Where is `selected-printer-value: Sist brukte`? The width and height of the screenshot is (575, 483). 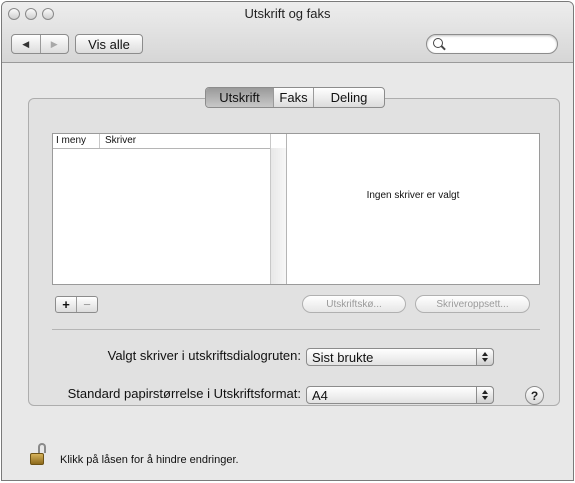 selected-printer-value: Sist brukte is located at coordinates (343, 357).